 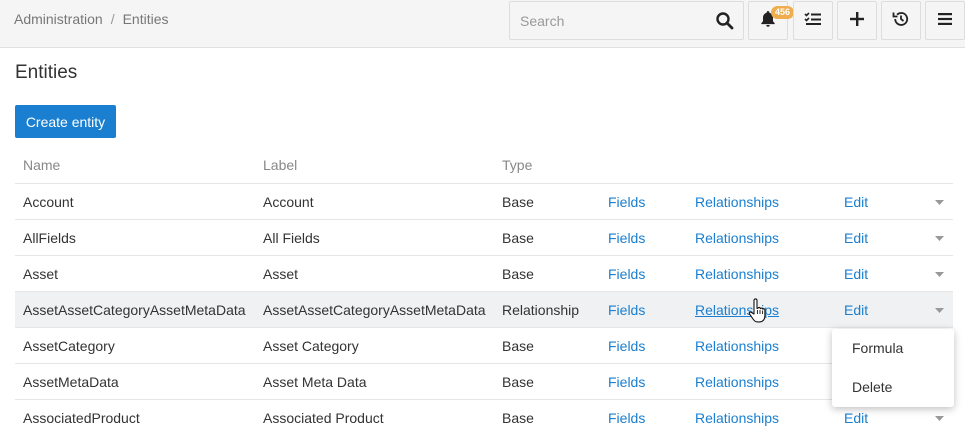 I want to click on plus-icon, so click(x=857, y=20).